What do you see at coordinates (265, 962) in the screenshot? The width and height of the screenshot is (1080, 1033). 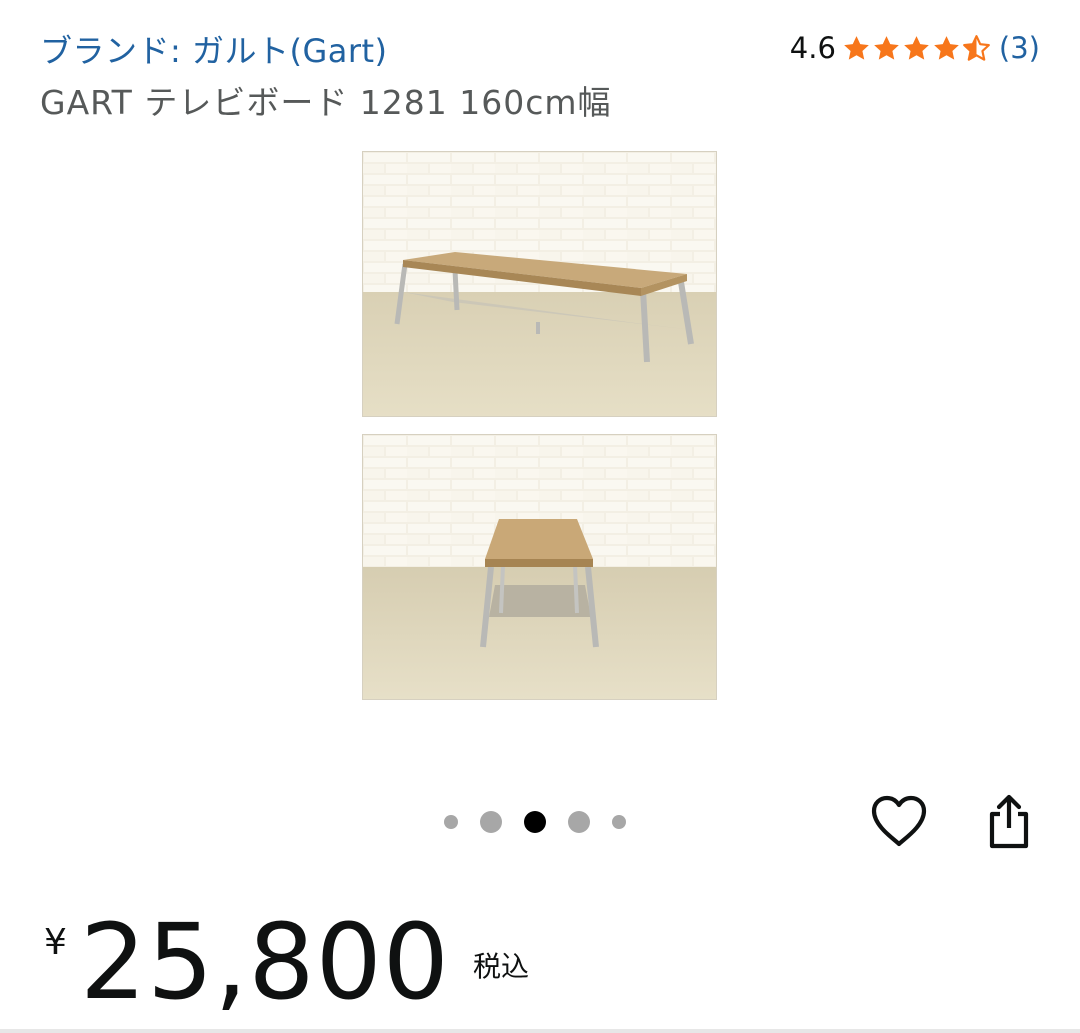 I see `price-amount: 25,800` at bounding box center [265, 962].